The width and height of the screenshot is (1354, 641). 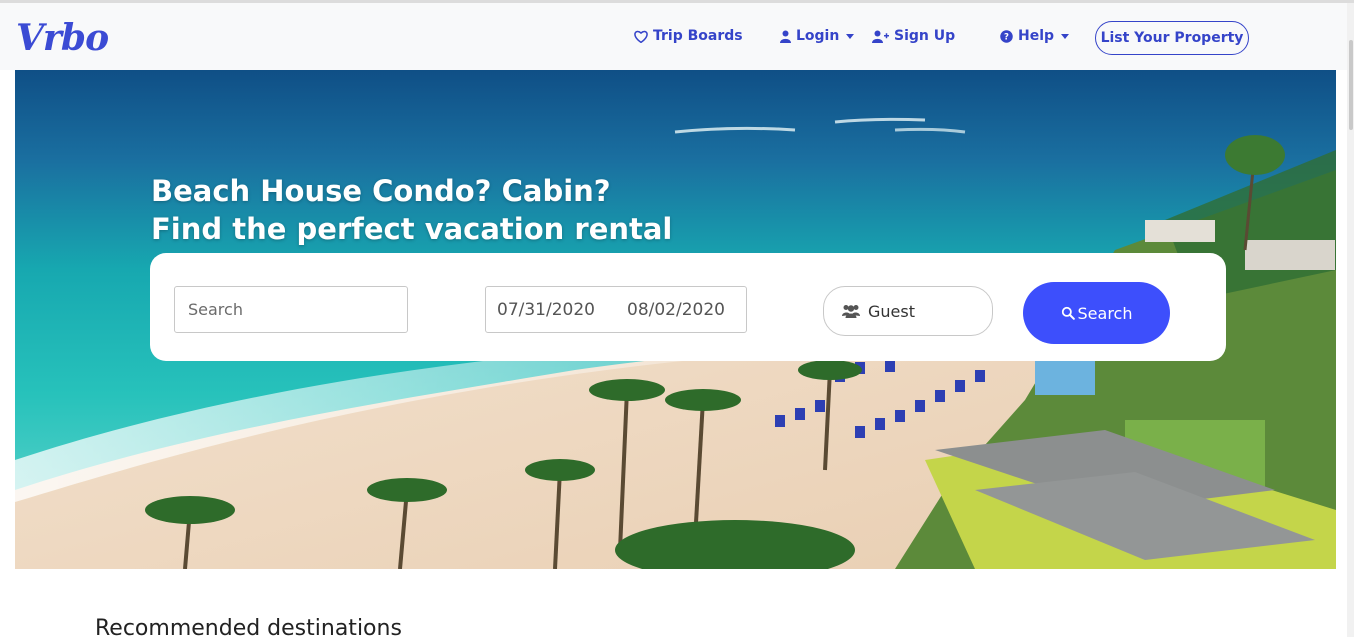 I want to click on user-plus-icon, so click(x=880, y=36).